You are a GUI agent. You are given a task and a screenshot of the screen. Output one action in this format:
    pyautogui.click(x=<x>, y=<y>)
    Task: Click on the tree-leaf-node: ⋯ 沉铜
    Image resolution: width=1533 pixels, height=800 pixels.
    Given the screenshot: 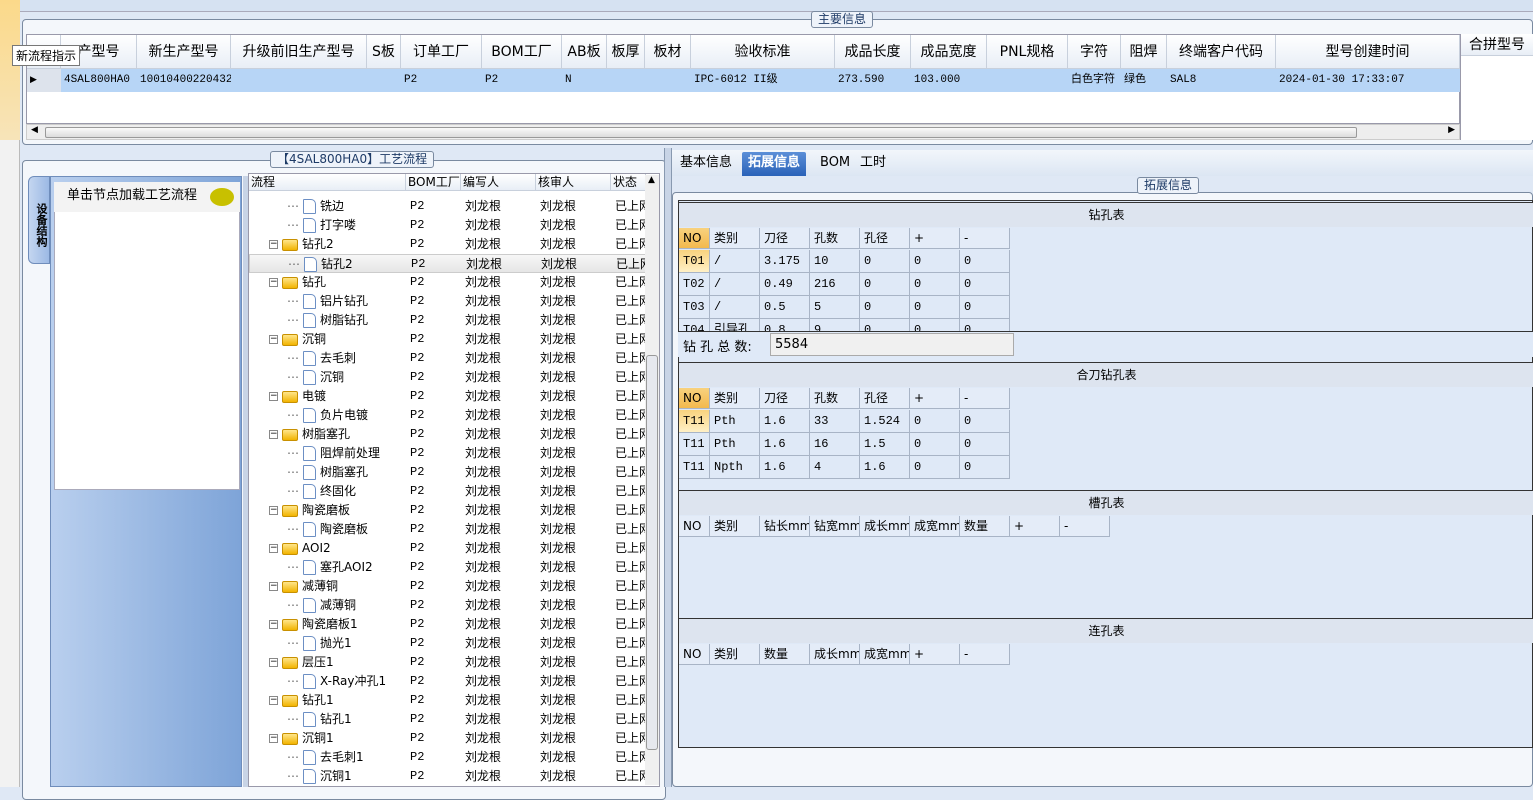 What is the action you would take?
    pyautogui.click(x=346, y=377)
    